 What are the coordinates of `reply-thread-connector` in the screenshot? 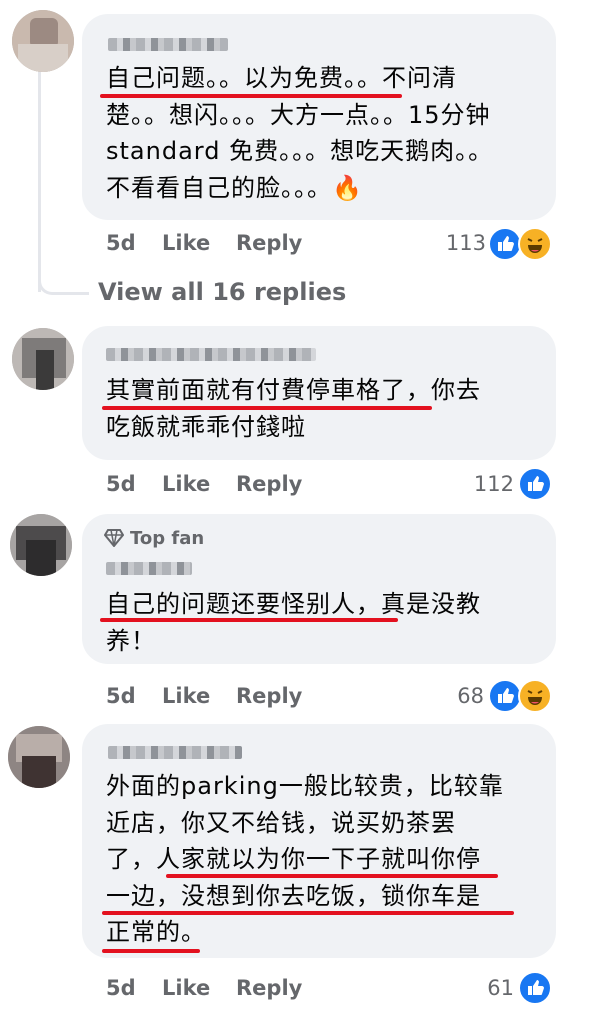 It's located at (63, 278).